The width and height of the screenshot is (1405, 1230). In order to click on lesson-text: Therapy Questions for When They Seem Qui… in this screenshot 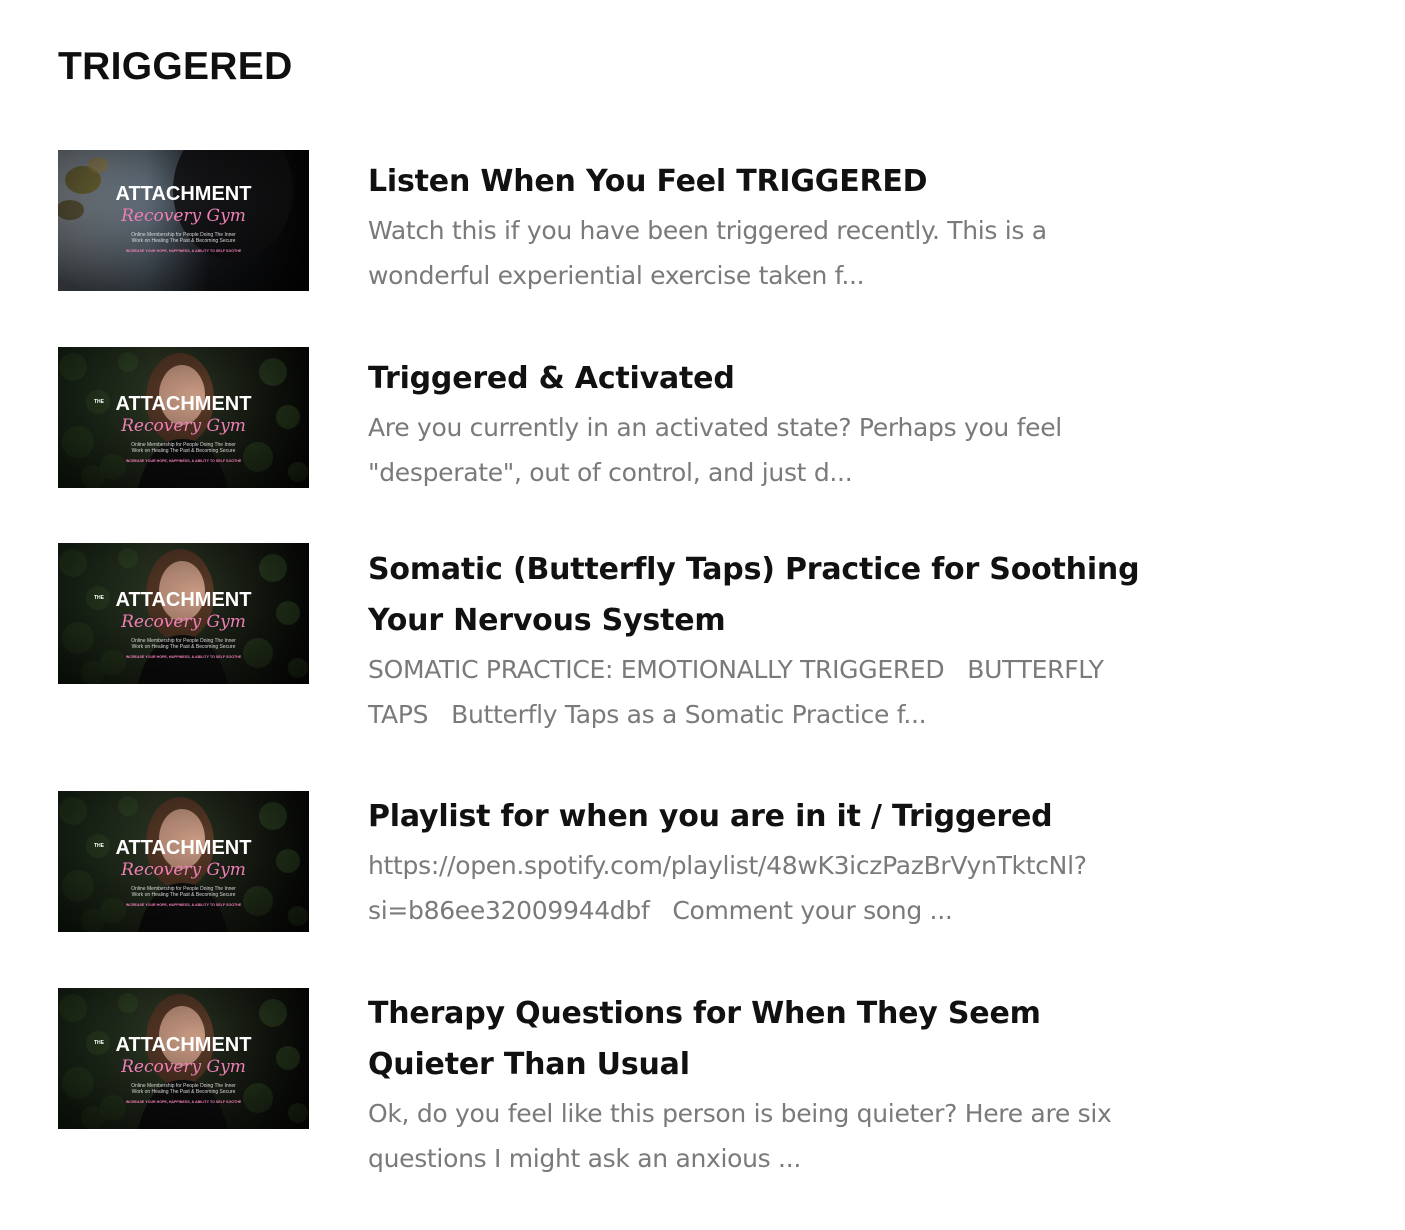, I will do `click(768, 1084)`.